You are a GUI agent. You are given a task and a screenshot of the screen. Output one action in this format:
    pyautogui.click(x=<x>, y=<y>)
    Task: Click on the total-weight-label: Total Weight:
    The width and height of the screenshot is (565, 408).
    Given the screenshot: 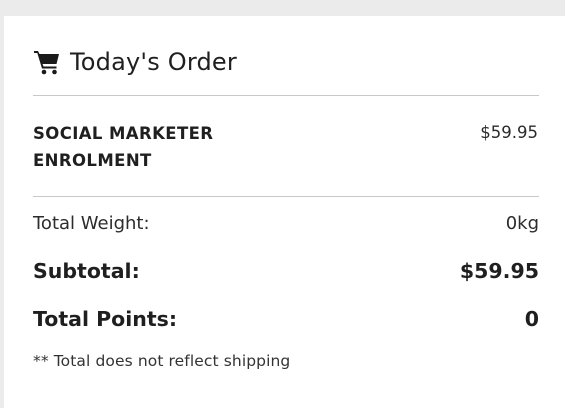 What is the action you would take?
    pyautogui.click(x=91, y=223)
    